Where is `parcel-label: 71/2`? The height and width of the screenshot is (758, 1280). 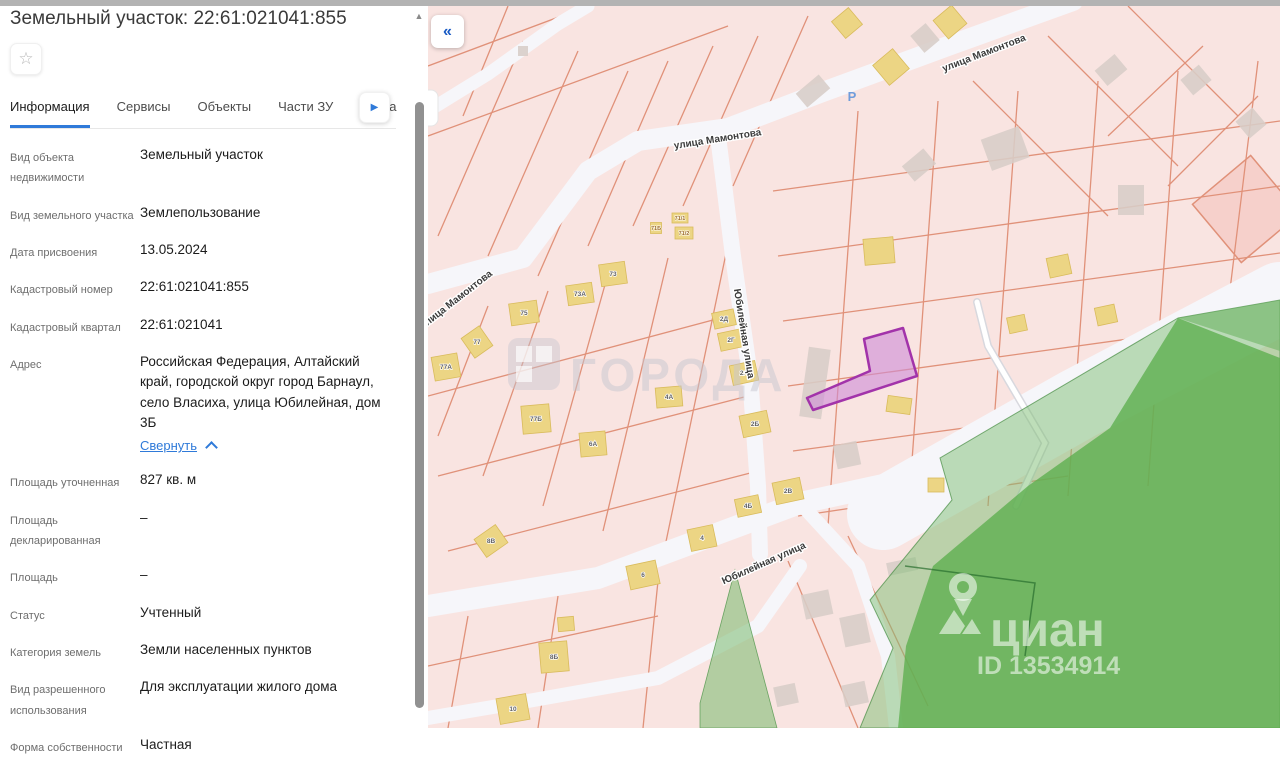 parcel-label: 71/2 is located at coordinates (684, 234).